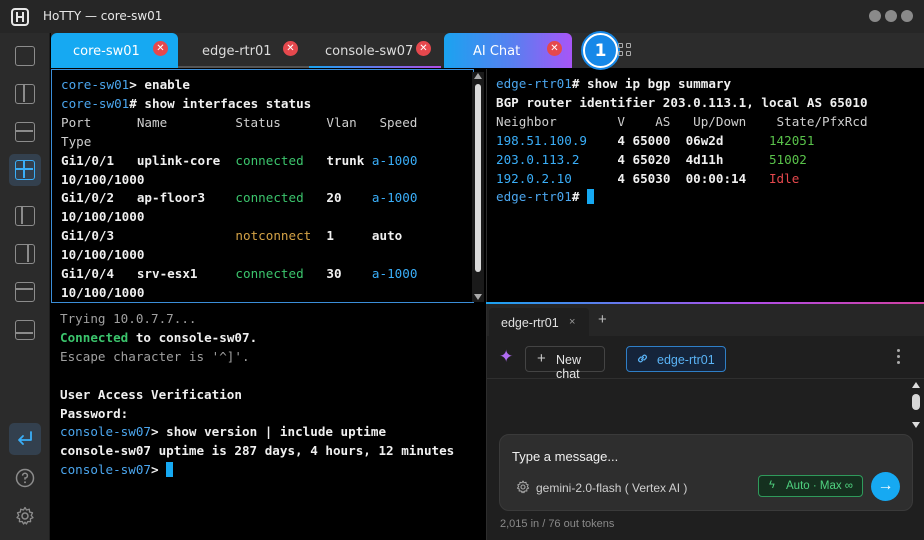 The image size is (924, 540). Describe the element at coordinates (462, 16) in the screenshot. I see `title-bar: HoTTY — core-sw01` at that location.